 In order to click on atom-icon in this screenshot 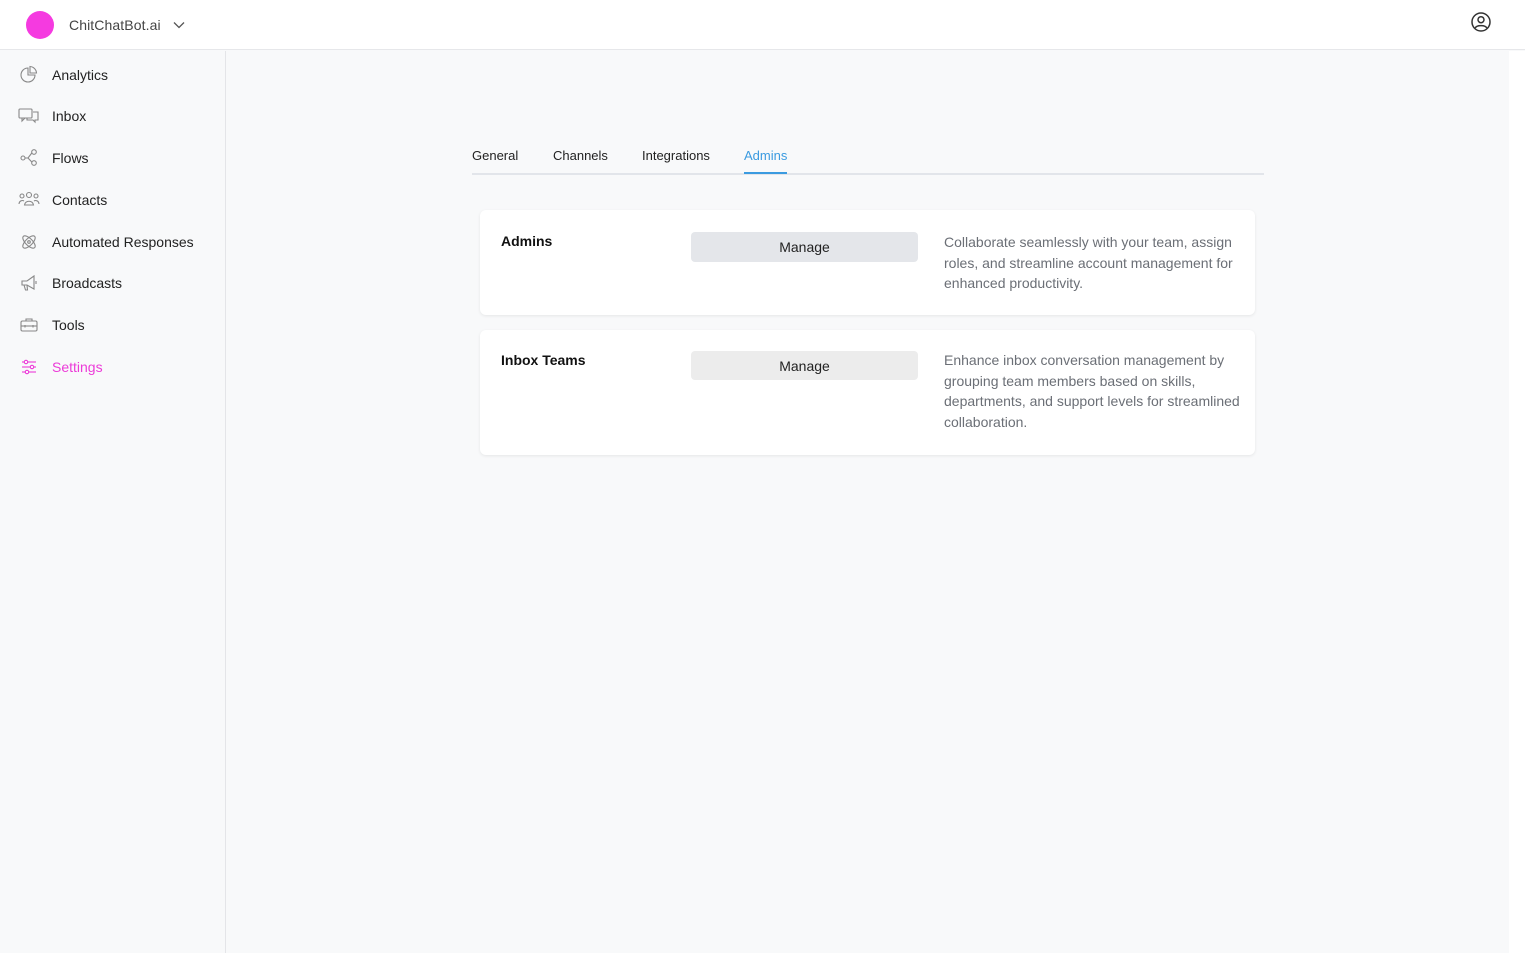, I will do `click(29, 242)`.